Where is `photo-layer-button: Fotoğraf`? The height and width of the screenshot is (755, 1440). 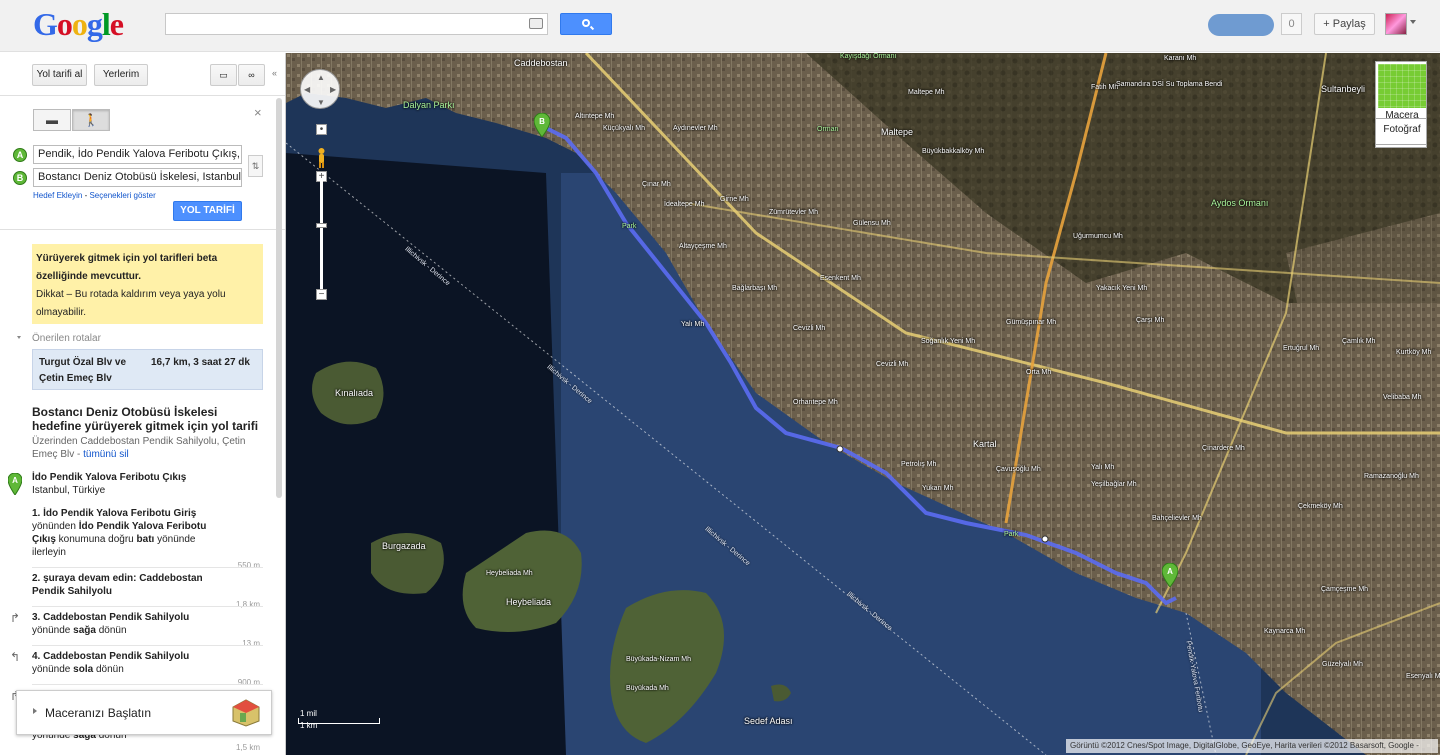 photo-layer-button: Fotoğraf is located at coordinates (1401, 131).